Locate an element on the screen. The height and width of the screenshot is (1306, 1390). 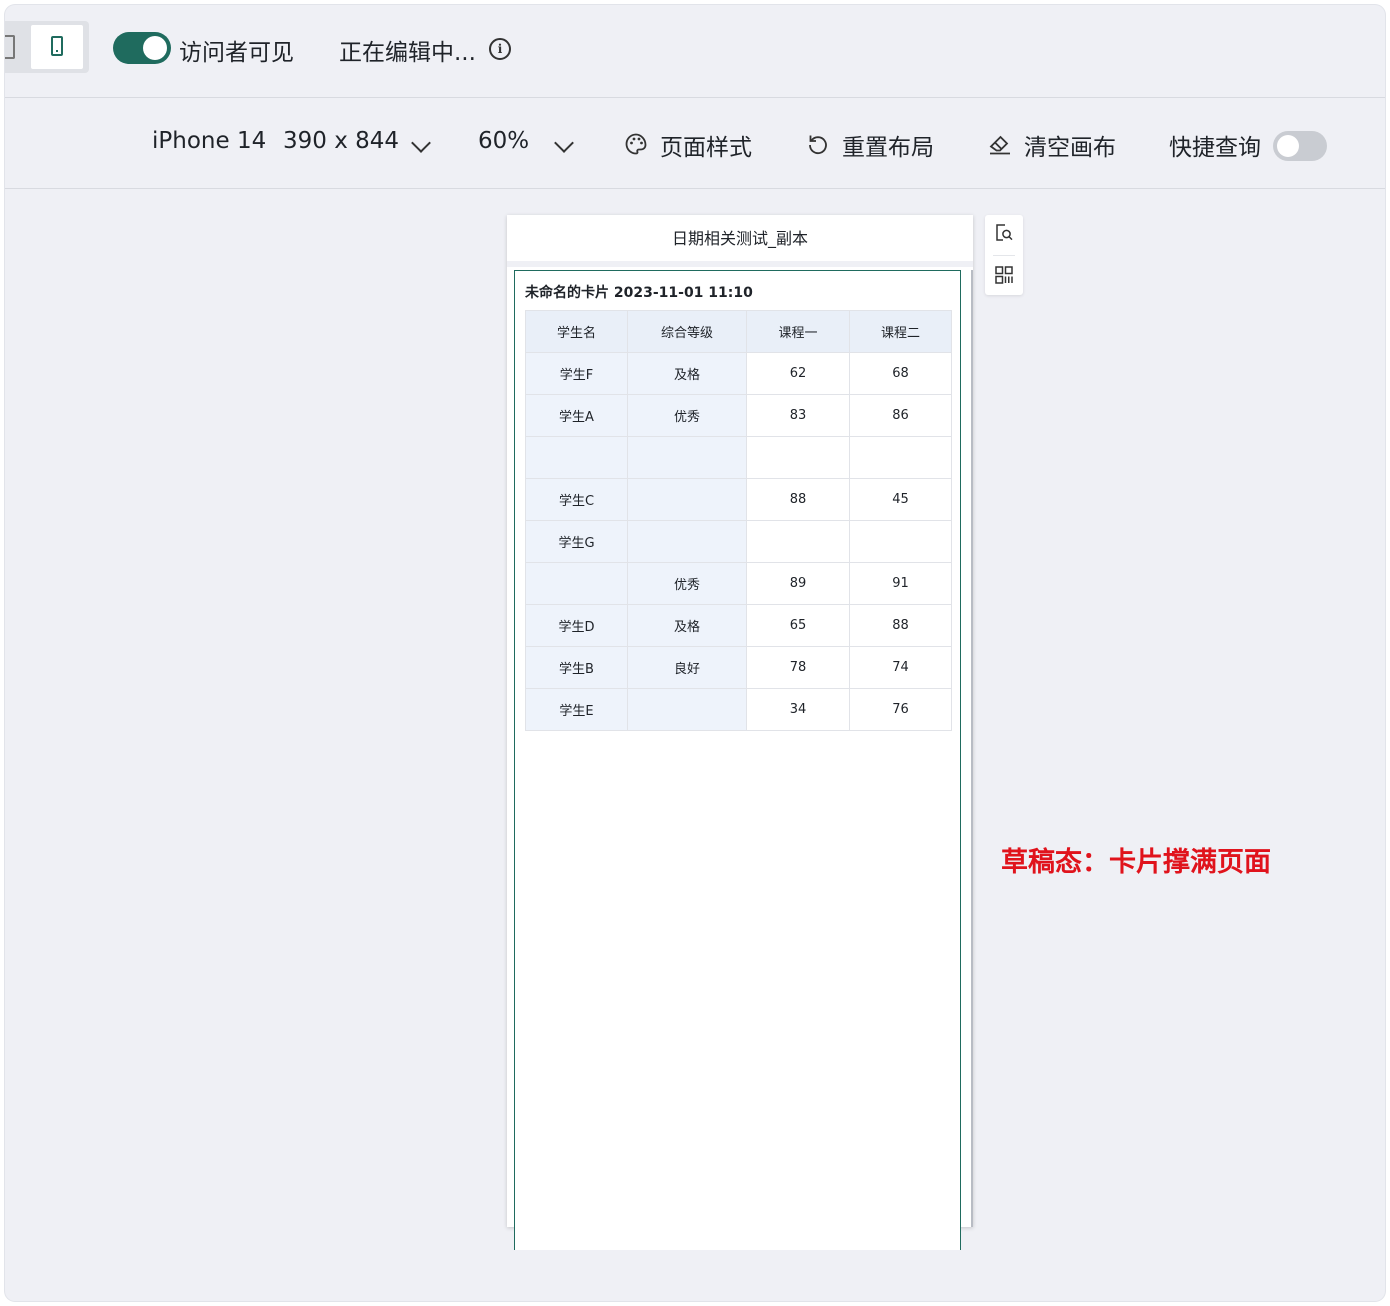
table-row: 学生D 及格 65 88 is located at coordinates (738, 625).